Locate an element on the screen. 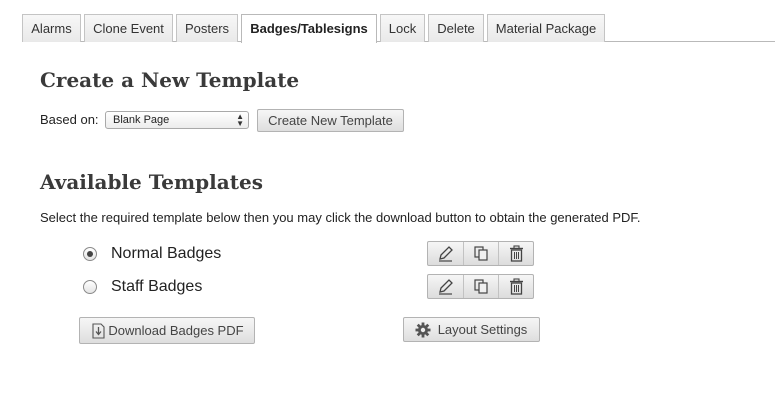 This screenshot has height=395, width=775. create-template-heading: Create a New Template is located at coordinates (170, 80).